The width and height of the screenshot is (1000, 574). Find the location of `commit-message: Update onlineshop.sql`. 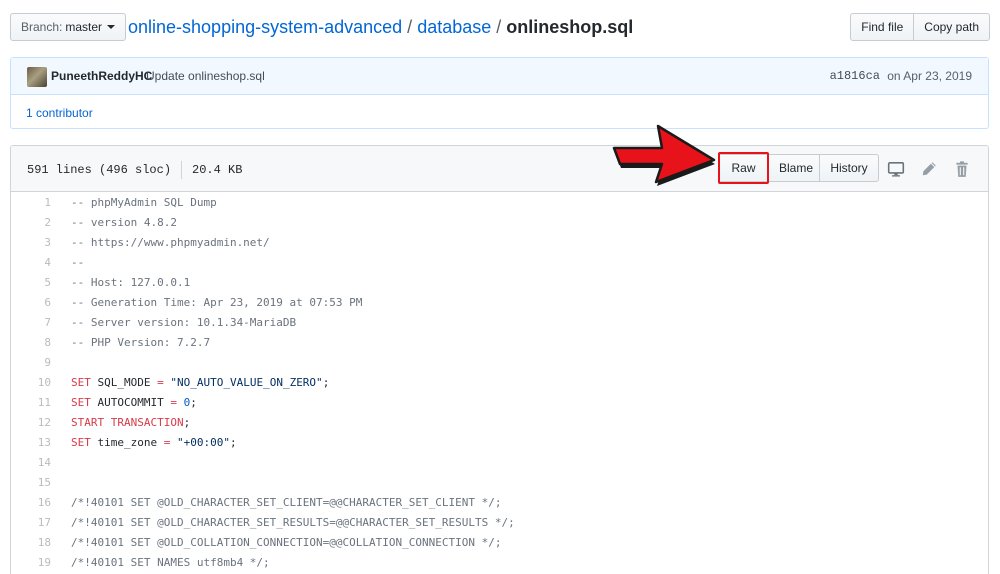

commit-message: Update onlineshop.sql is located at coordinates (205, 76).